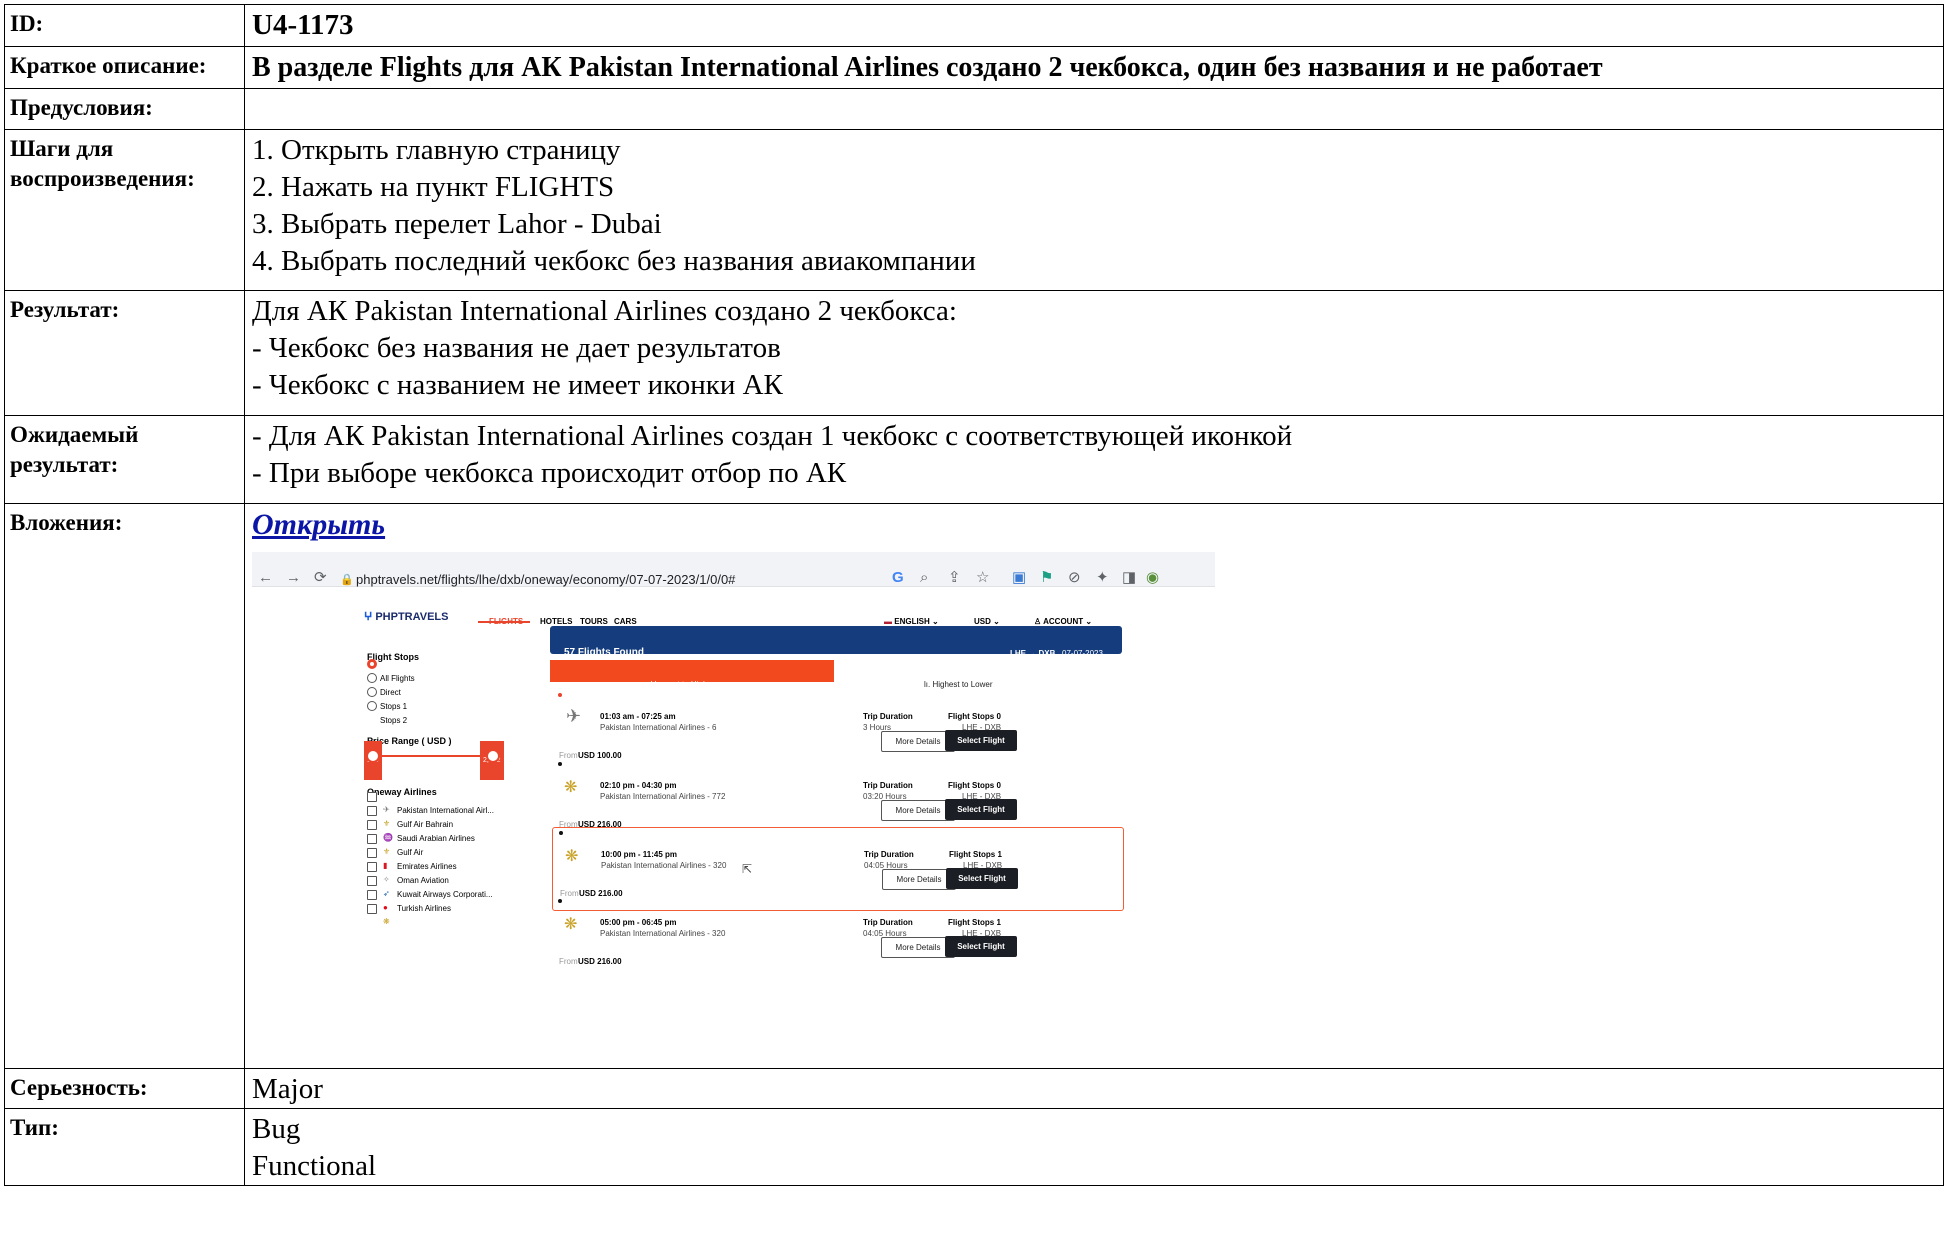  Describe the element at coordinates (372, 678) in the screenshot. I see `radio-direct` at that location.